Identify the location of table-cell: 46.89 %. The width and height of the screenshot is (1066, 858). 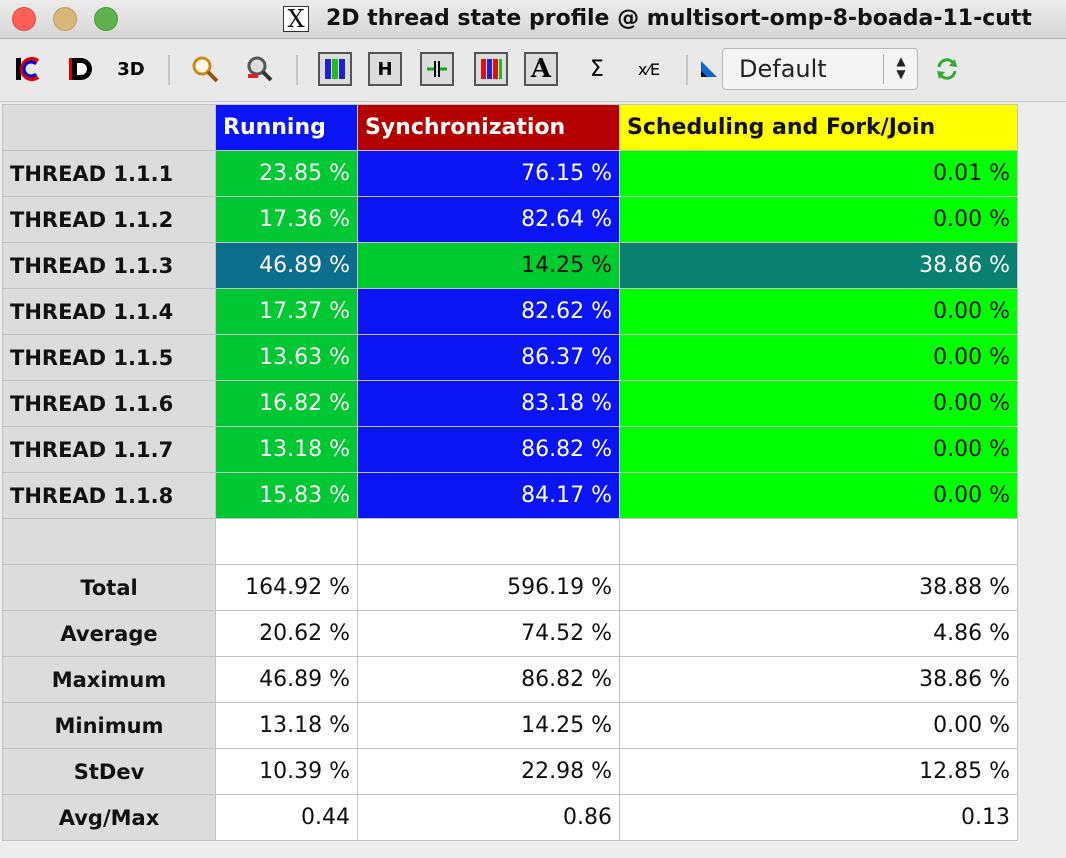
(286, 265).